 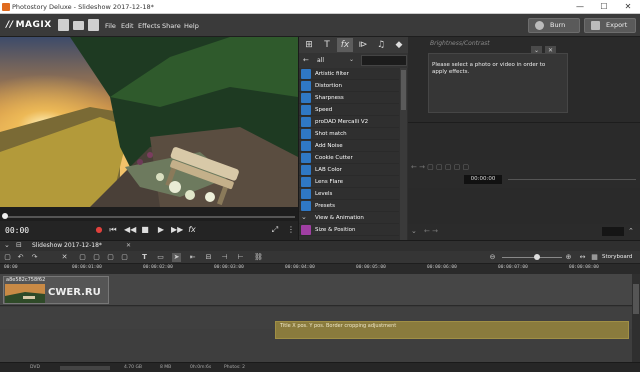 What do you see at coordinates (320, 245) in the screenshot?
I see `project-tab-bar: ⌄ ⊟ Slideshow 2017-12-18* ✕` at bounding box center [320, 245].